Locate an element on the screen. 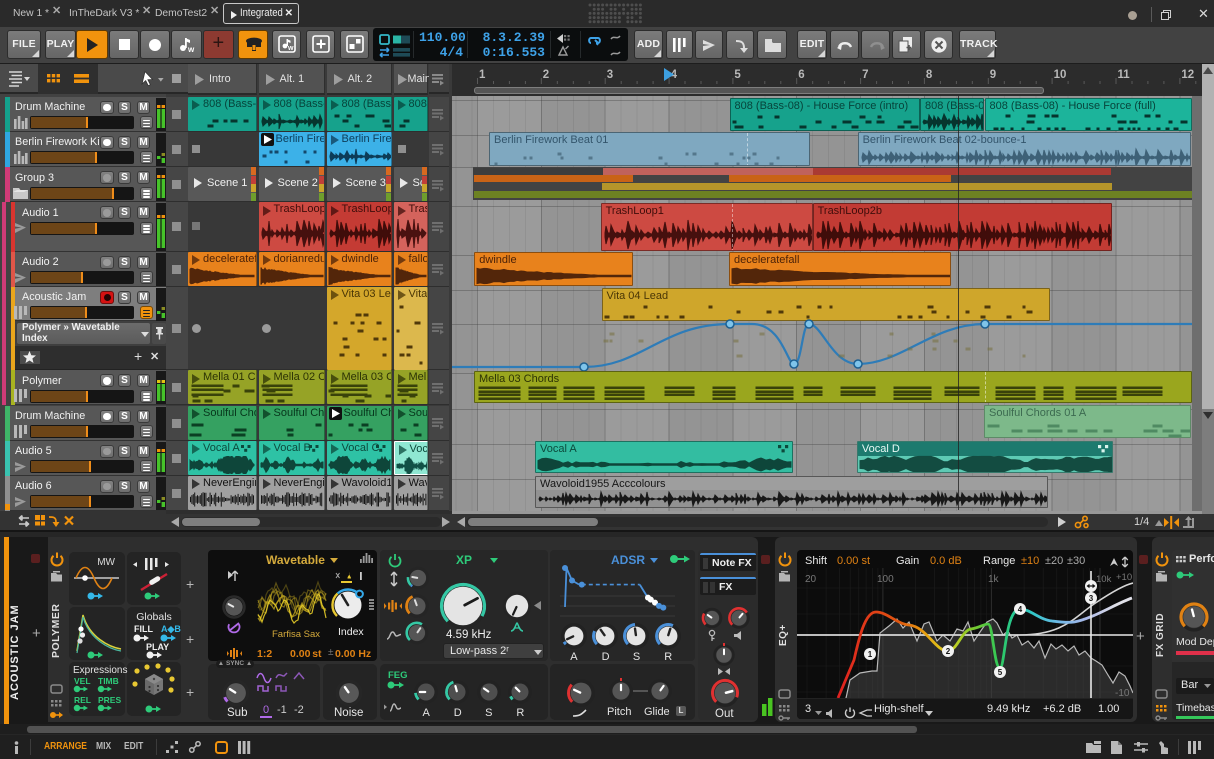 The width and height of the screenshot is (1214, 759). svg-text: A◆B is located at coordinates (171, 629).